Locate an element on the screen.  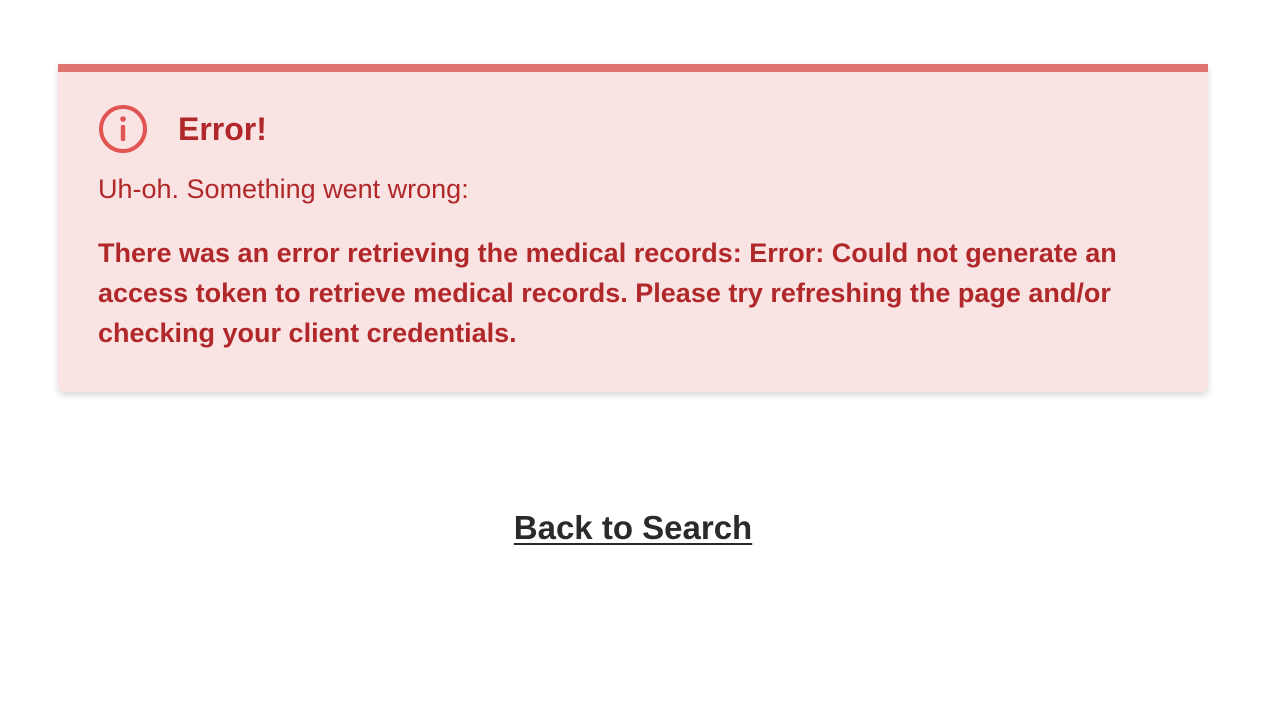
back-to-search-link: Back to Search is located at coordinates (633, 528).